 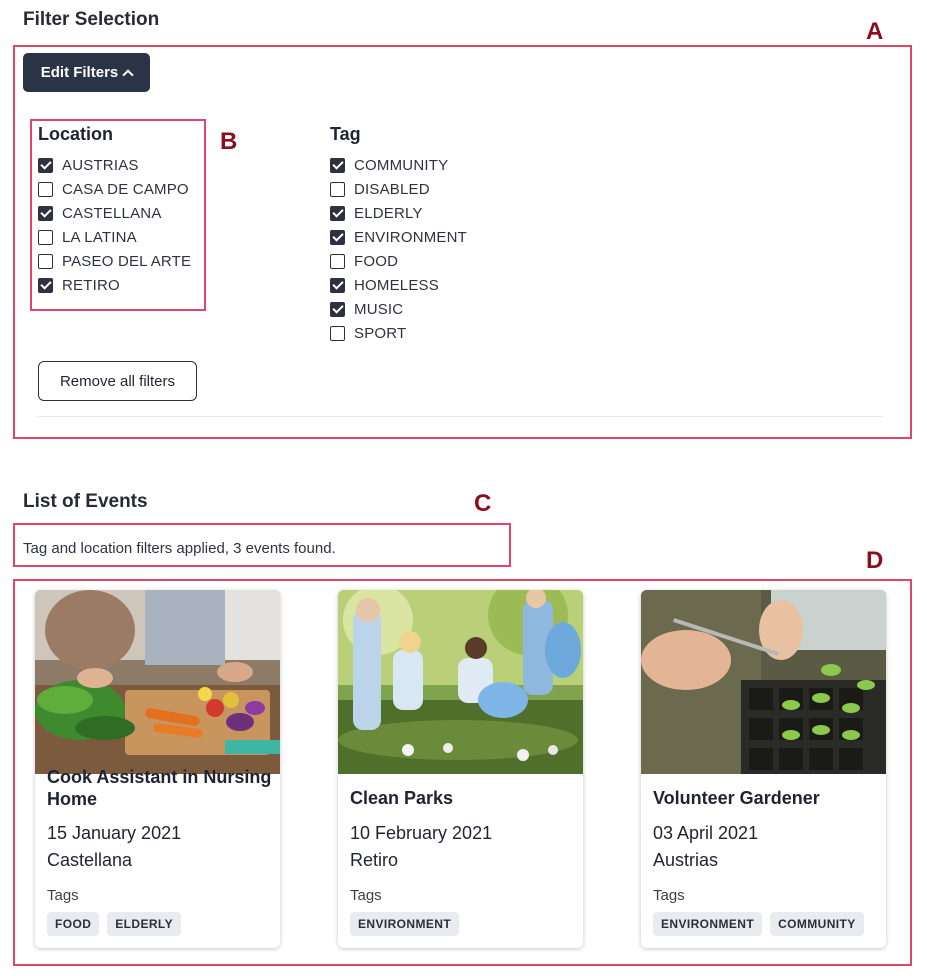 I want to click on callout-label-d: D, so click(x=875, y=560).